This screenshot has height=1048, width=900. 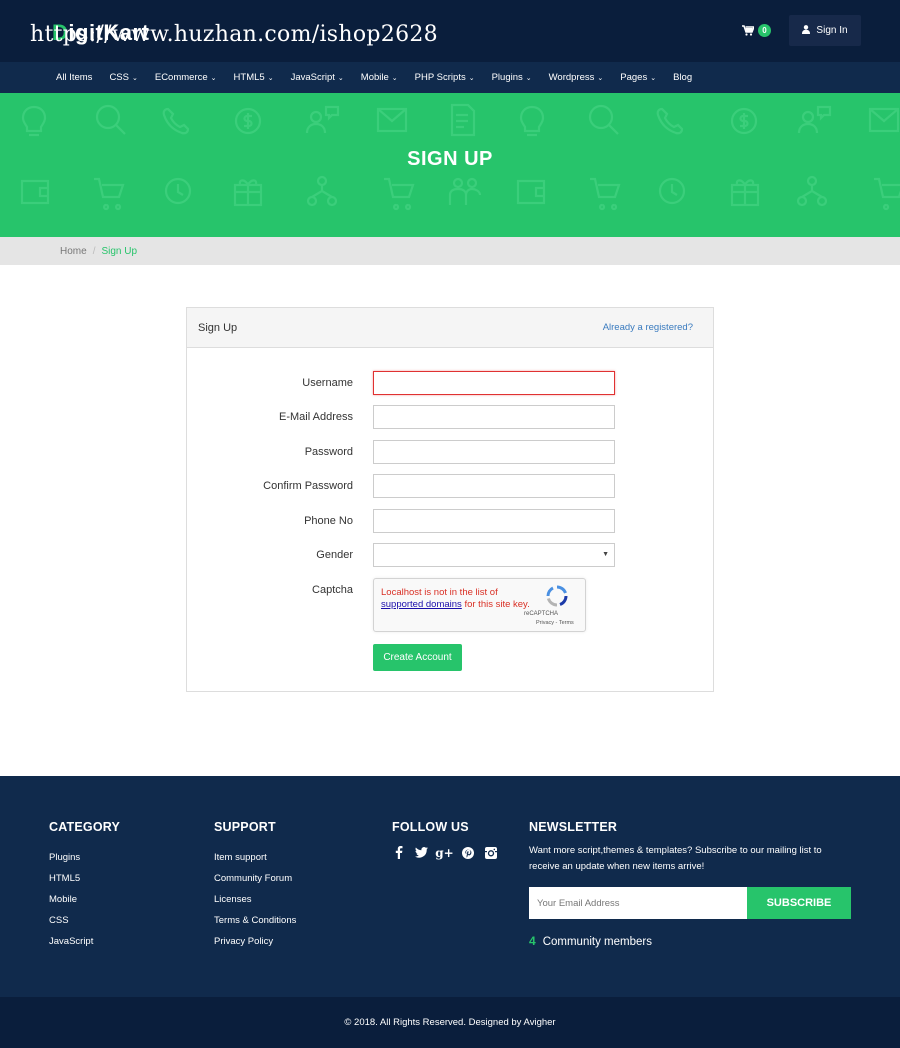 I want to click on page-hero: SIGN UP, so click(x=450, y=165).